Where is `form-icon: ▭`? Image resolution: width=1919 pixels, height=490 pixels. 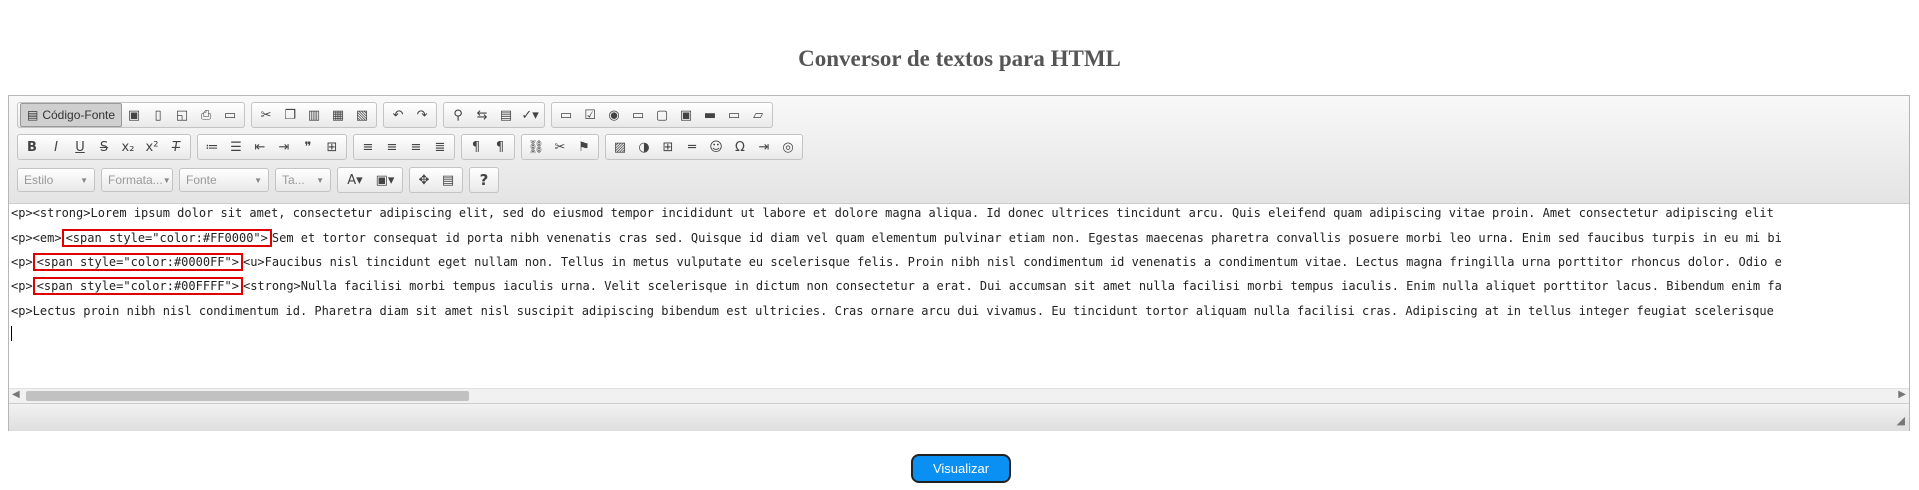 form-icon: ▭ is located at coordinates (566, 115).